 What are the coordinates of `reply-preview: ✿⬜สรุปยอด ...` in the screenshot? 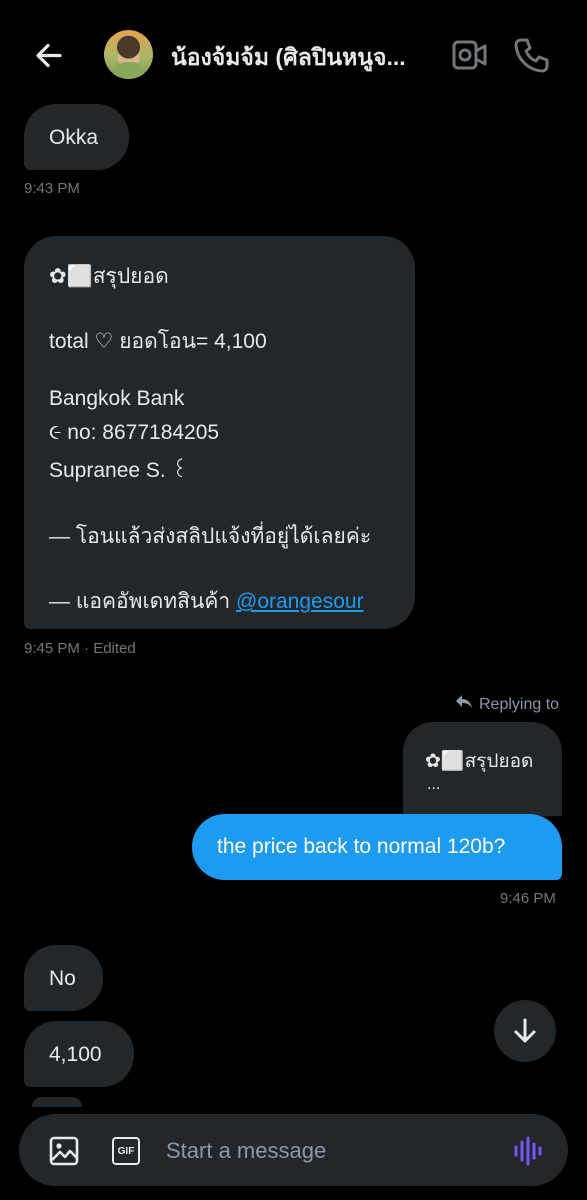 It's located at (482, 769).